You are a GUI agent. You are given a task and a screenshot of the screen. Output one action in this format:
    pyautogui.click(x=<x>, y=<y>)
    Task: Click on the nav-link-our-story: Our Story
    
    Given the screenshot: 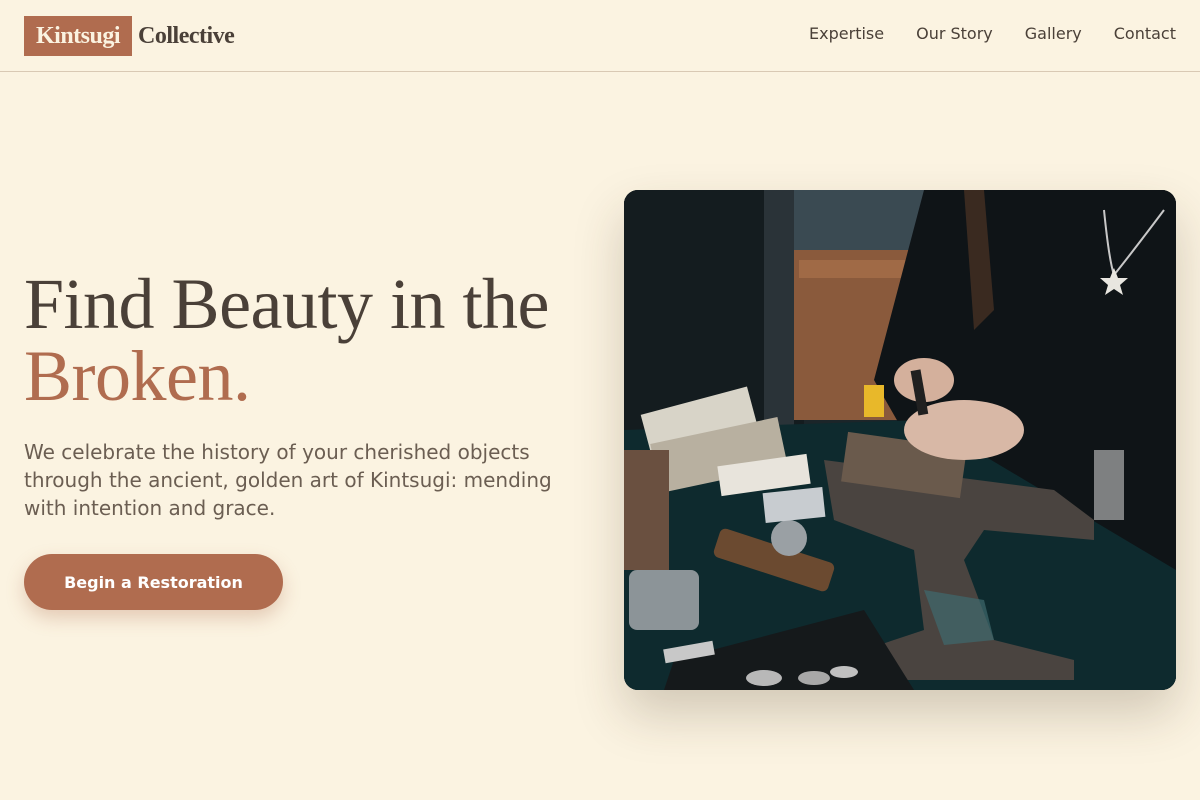 What is the action you would take?
    pyautogui.click(x=954, y=34)
    